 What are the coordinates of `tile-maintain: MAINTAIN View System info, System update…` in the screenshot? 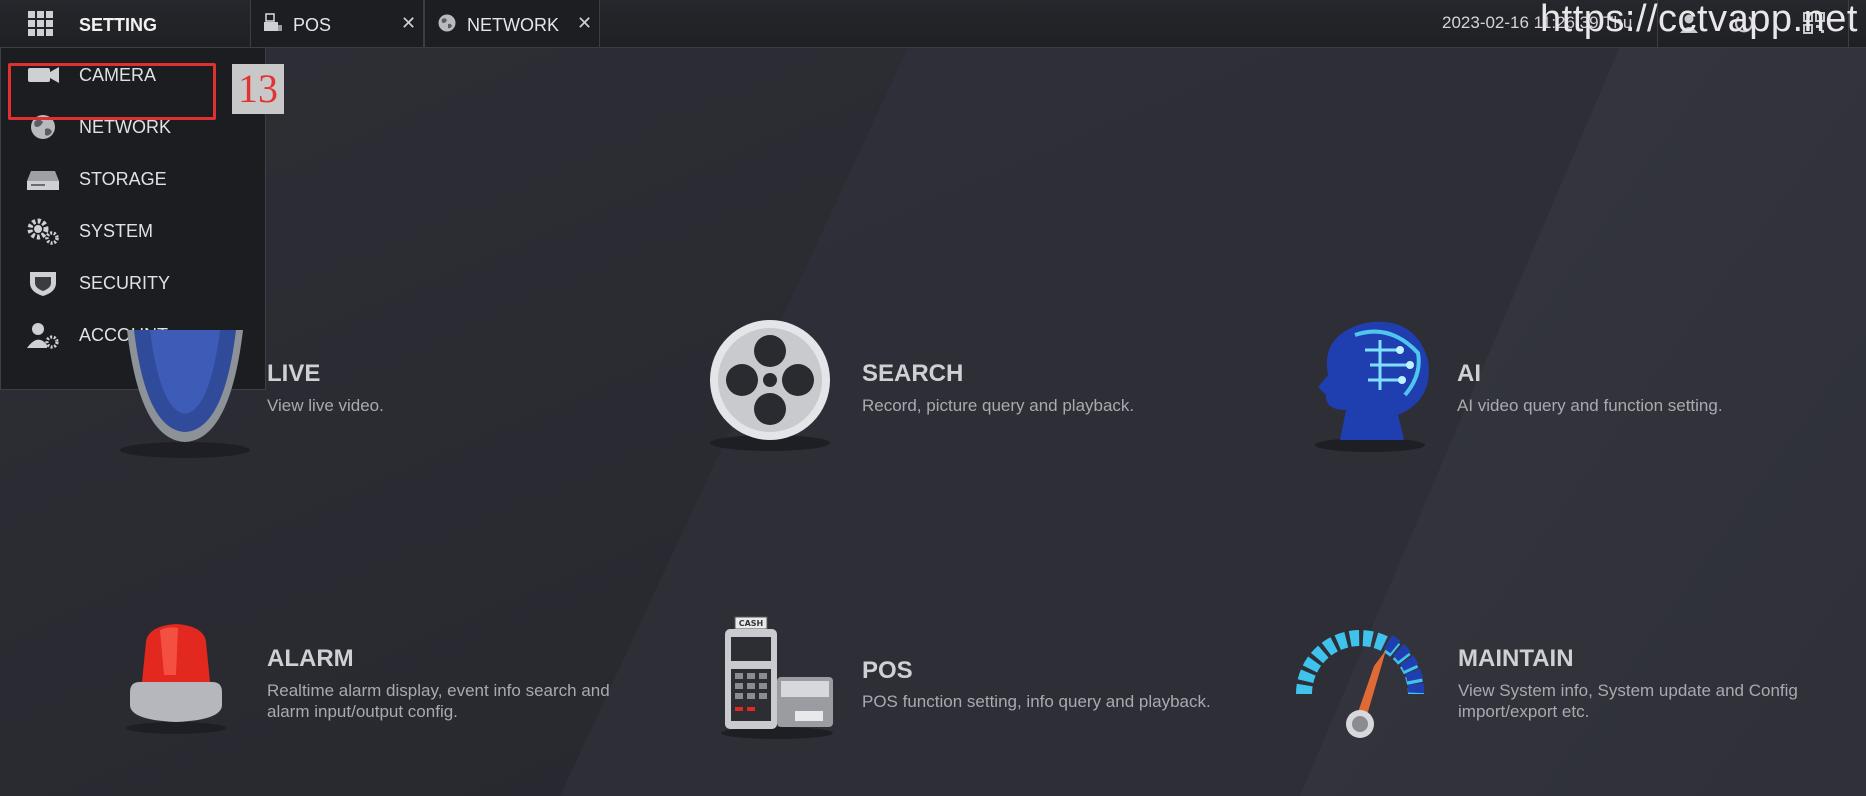 It's located at (1570, 685).